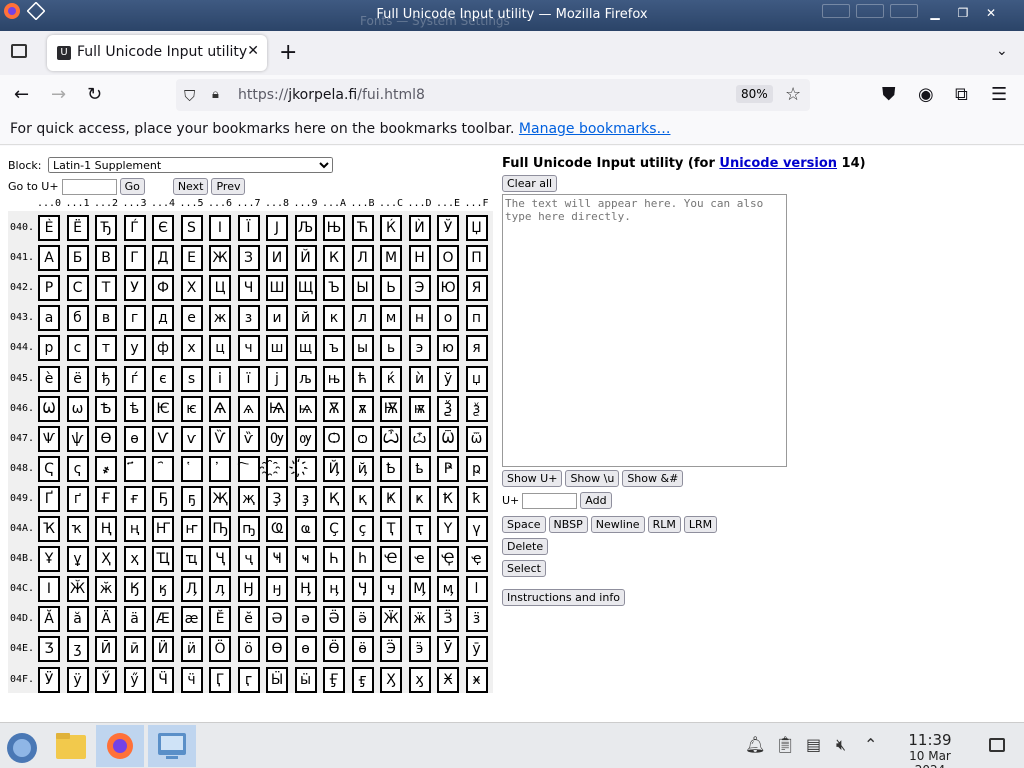  What do you see at coordinates (163, 318) in the screenshot?
I see `char-cell: д` at bounding box center [163, 318].